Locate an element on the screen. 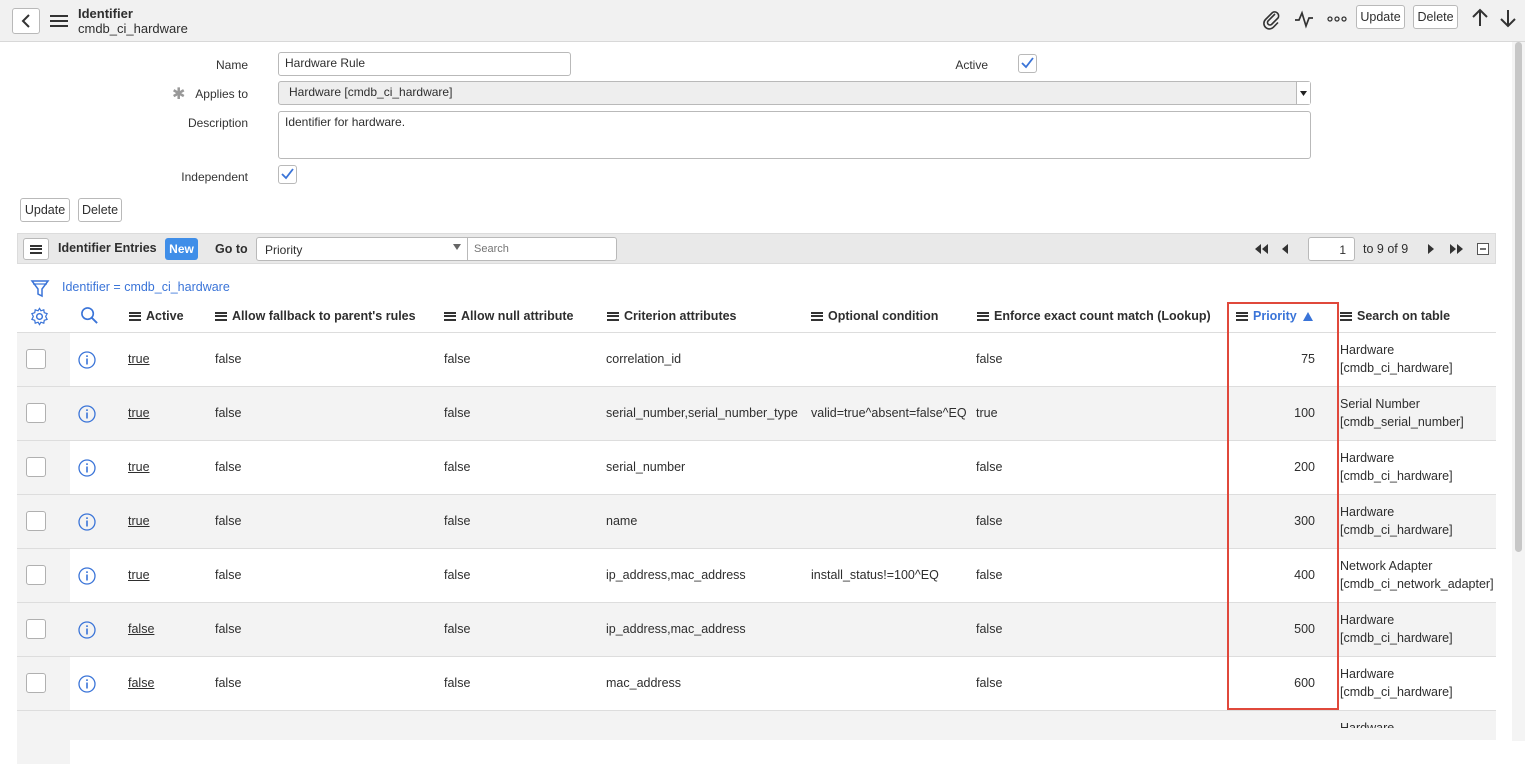 This screenshot has width=1525, height=764. gear-icon is located at coordinates (39, 316).